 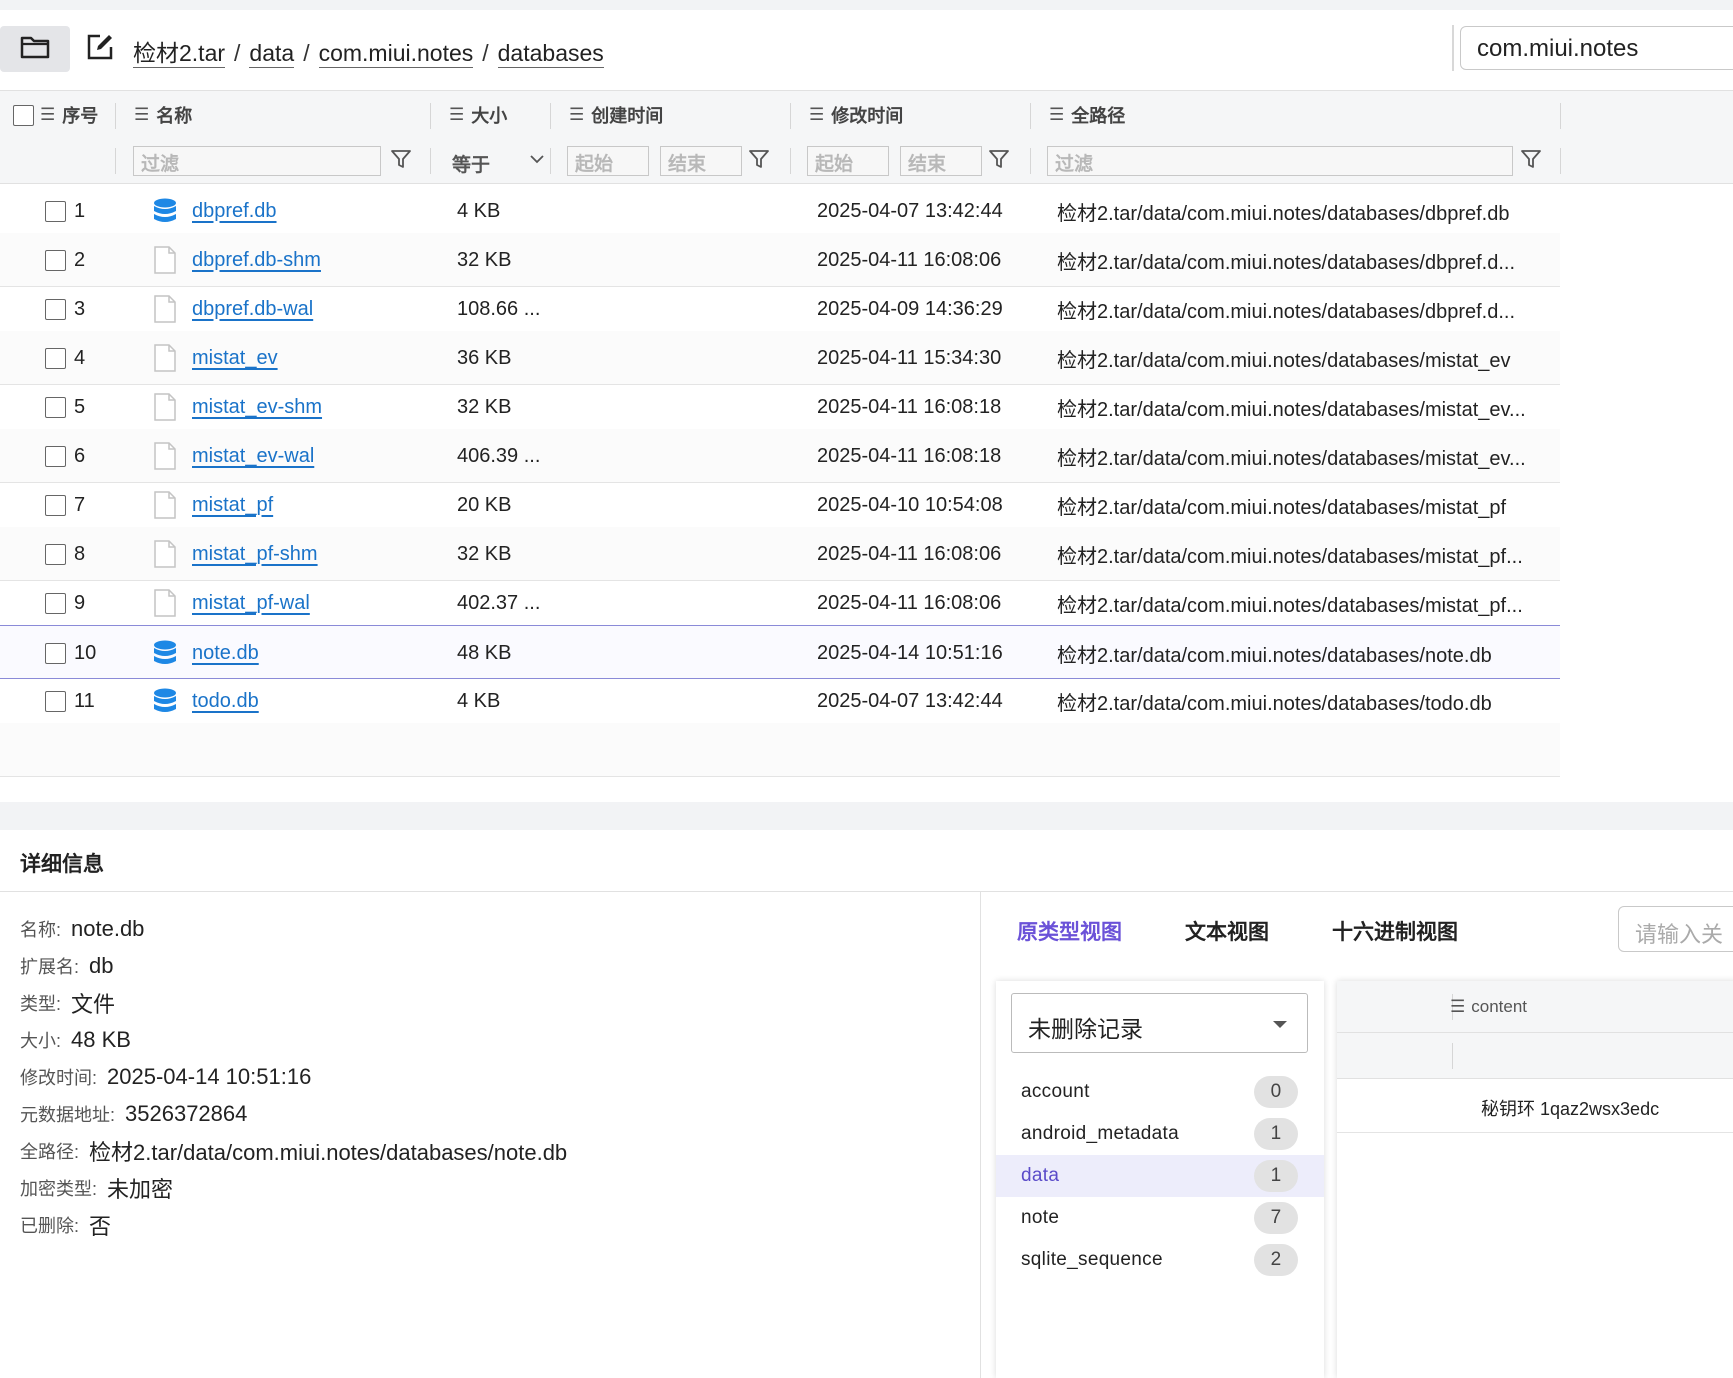 I want to click on edit-button, so click(x=100, y=49).